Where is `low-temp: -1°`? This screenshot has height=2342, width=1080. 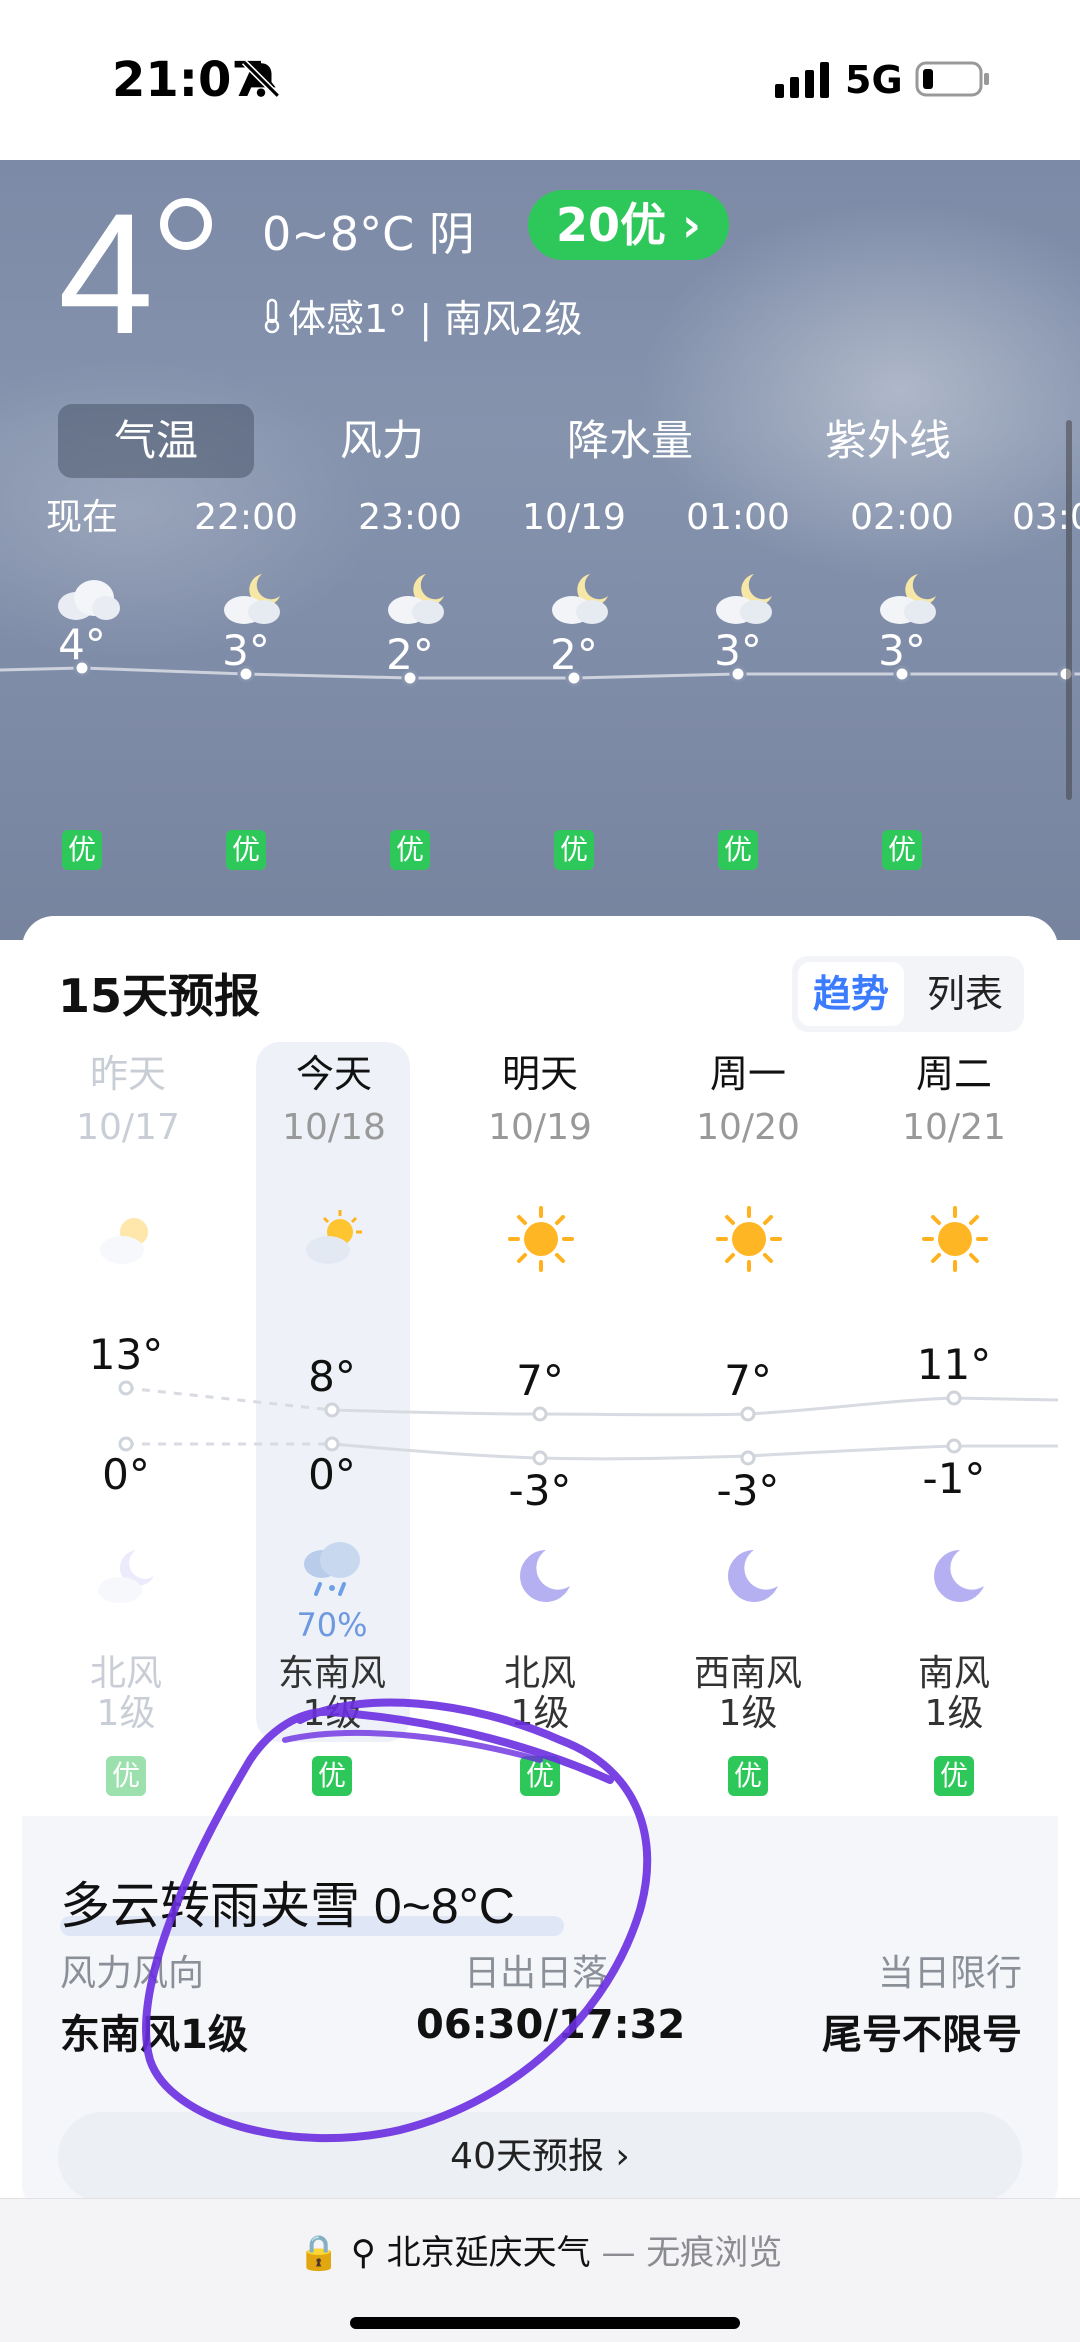 low-temp: -1° is located at coordinates (954, 1478).